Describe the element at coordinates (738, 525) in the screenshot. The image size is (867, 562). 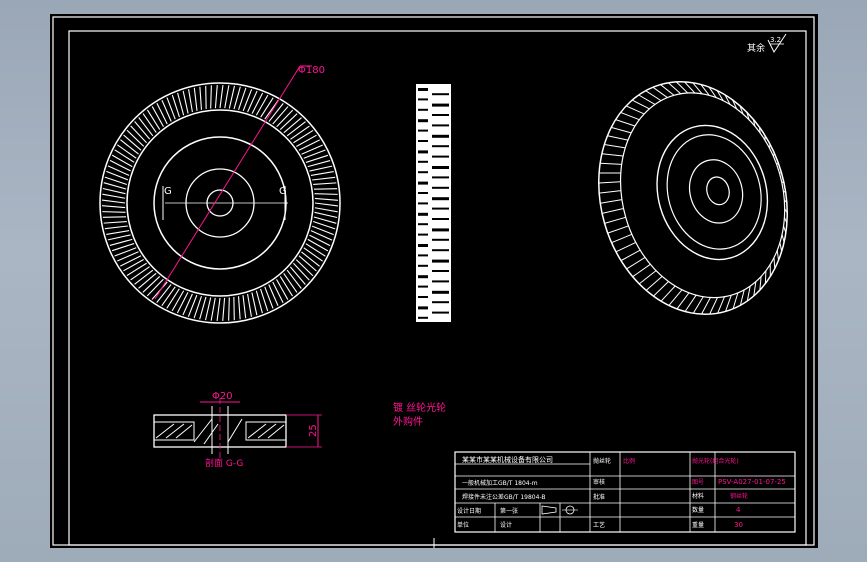
I see `weight-value: 30` at that location.